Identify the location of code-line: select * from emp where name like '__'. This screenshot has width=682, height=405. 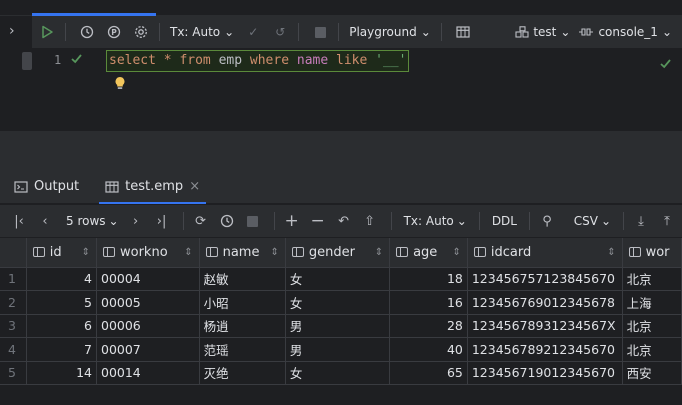
(258, 61).